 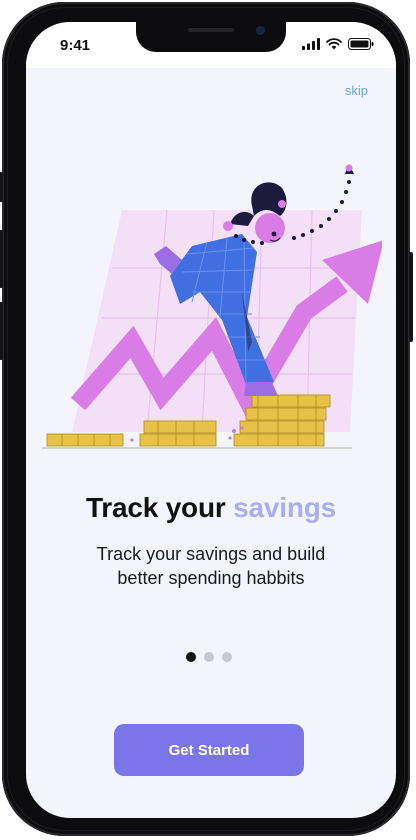 What do you see at coordinates (211, 30) in the screenshot?
I see `speaker` at bounding box center [211, 30].